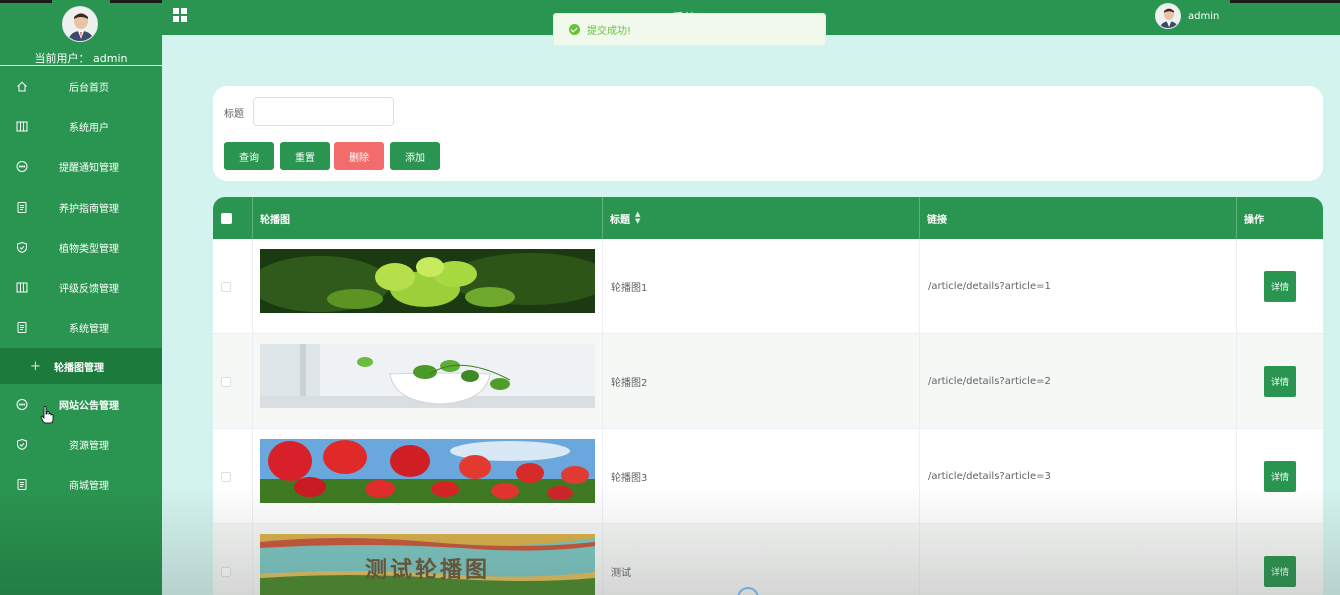  I want to click on sidebar-item-plant-types: 植物类型管理, so click(81, 247).